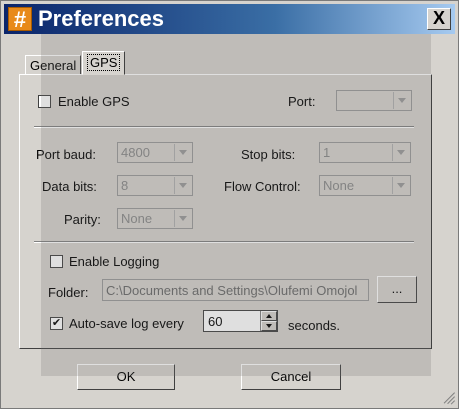 This screenshot has height=409, width=459. Describe the element at coordinates (365, 185) in the screenshot. I see `flow-control-select: None` at that location.